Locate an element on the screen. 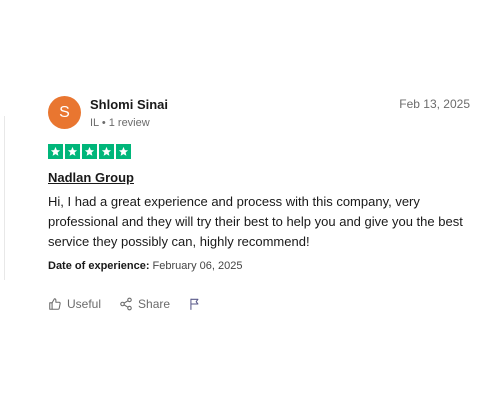  flag-icon is located at coordinates (195, 304).